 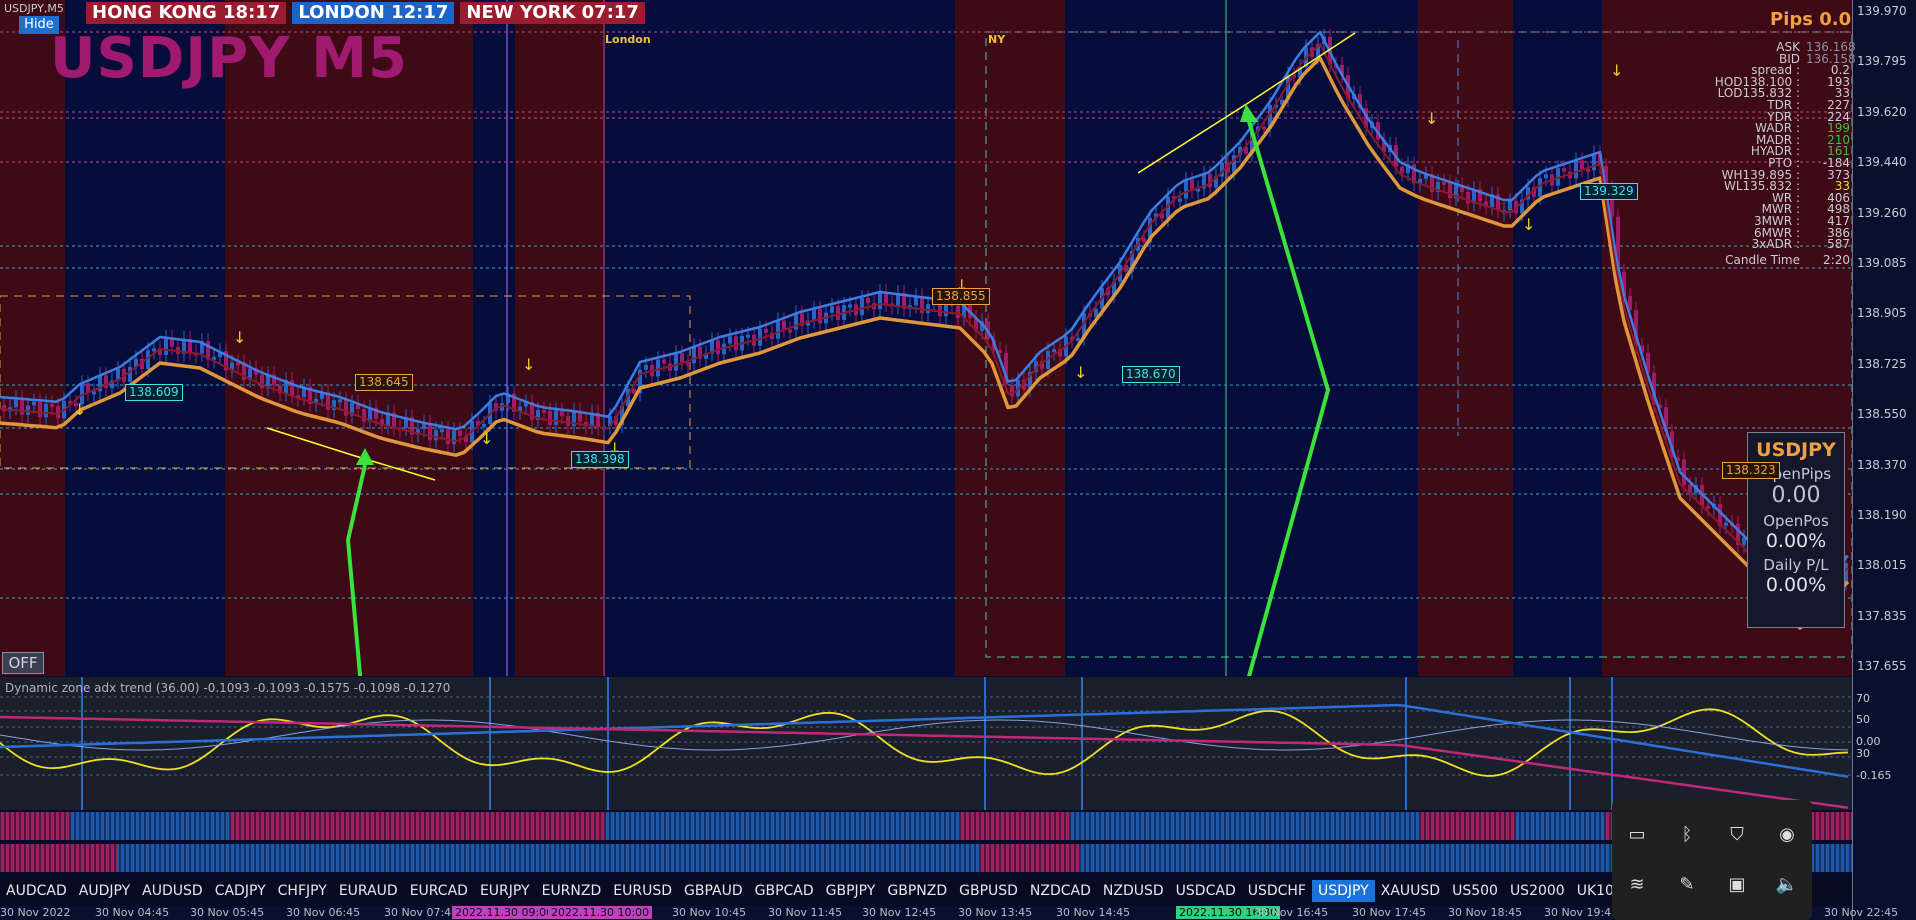 I want to click on symbol-tab-eurjpy: EURJPY, so click(x=505, y=891).